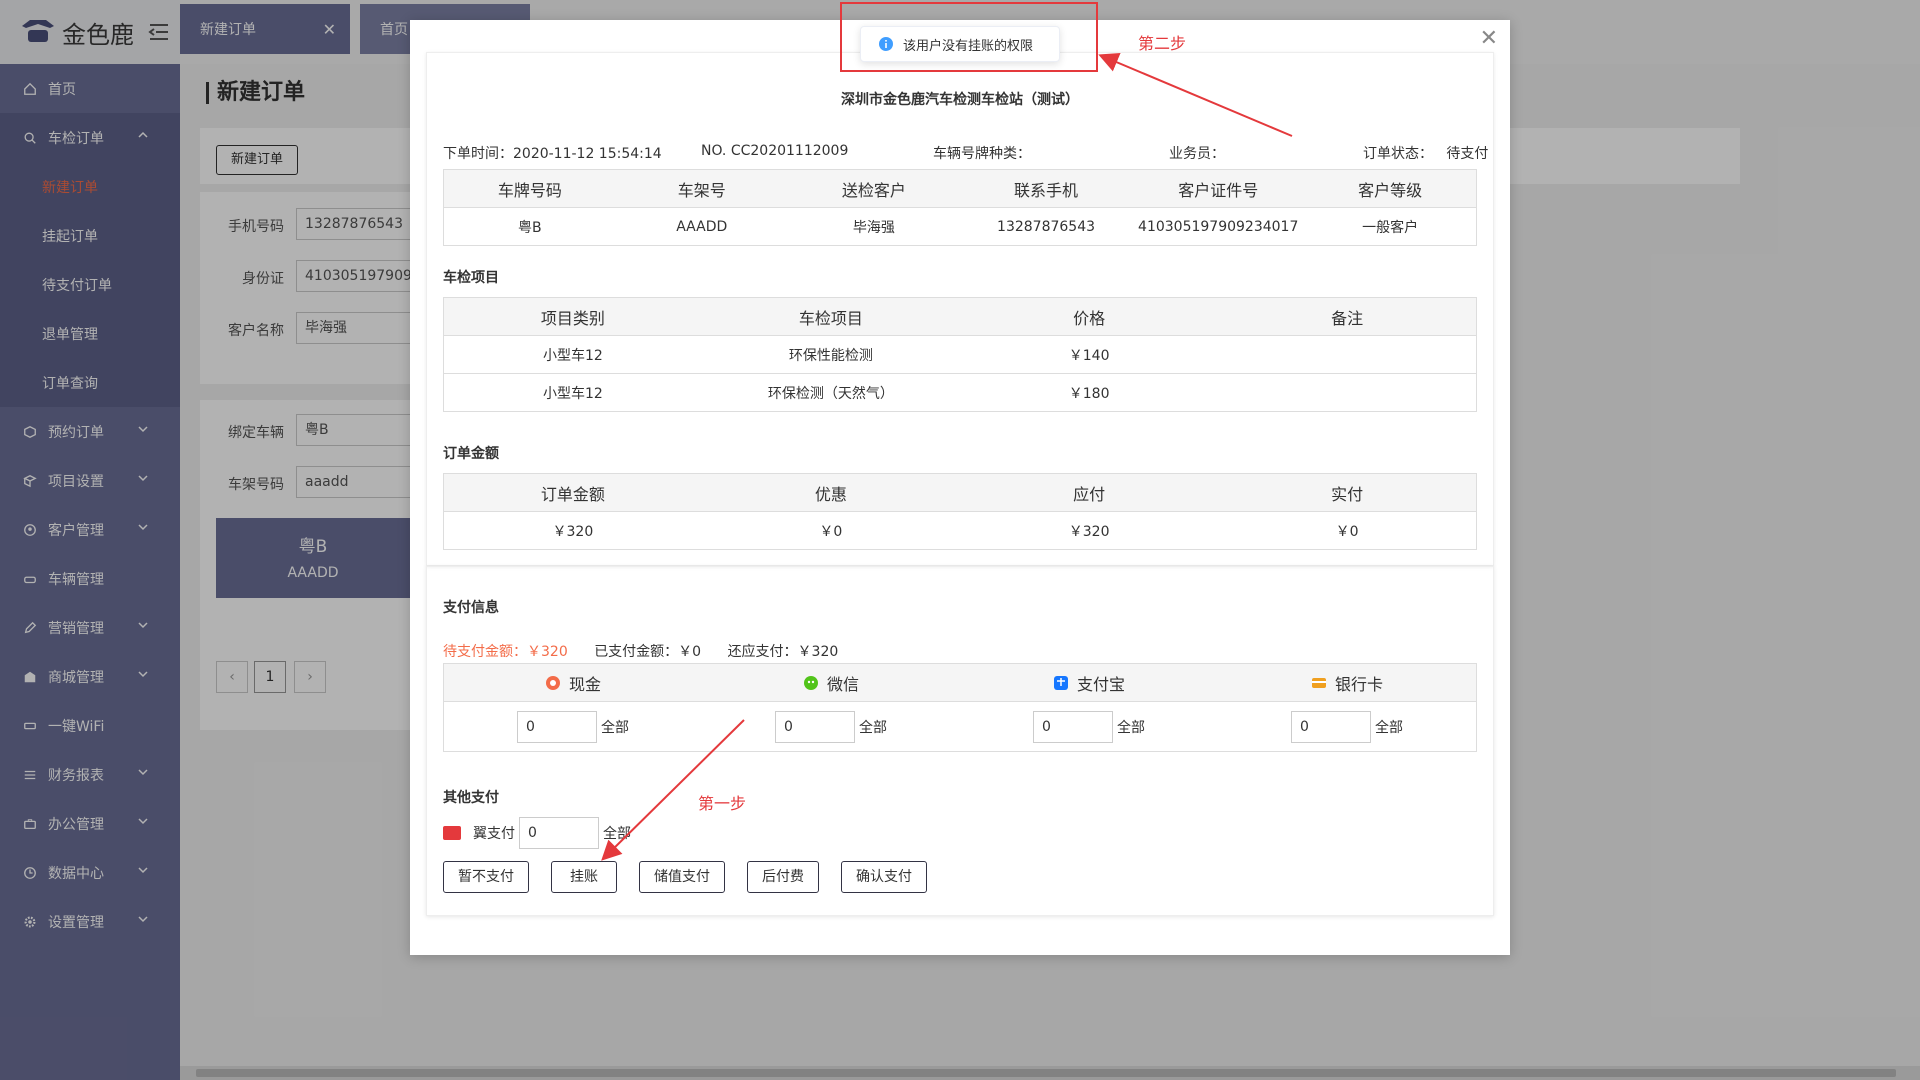  I want to click on table-cell: 410305197909234017, so click(1218, 226).